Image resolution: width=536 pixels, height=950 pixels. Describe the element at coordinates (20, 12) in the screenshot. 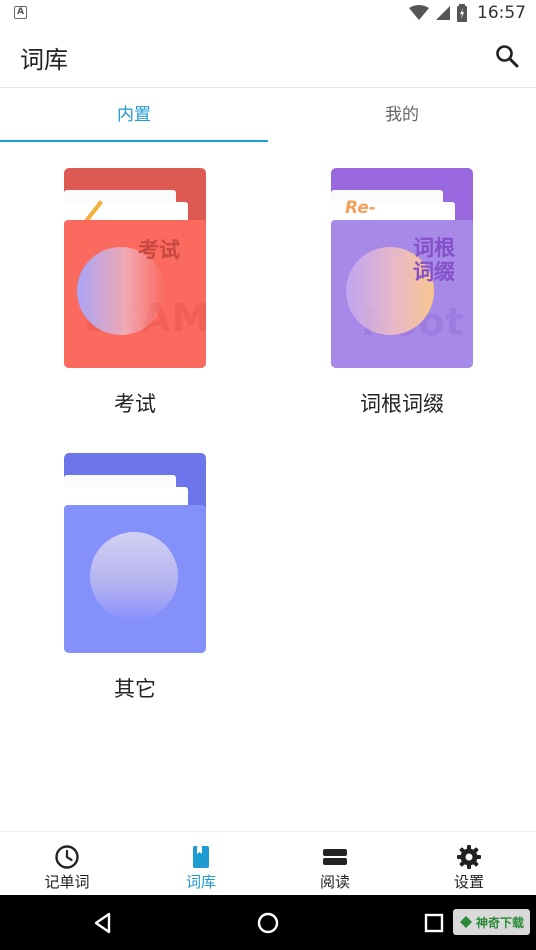

I see `android-notification-icon: A` at that location.